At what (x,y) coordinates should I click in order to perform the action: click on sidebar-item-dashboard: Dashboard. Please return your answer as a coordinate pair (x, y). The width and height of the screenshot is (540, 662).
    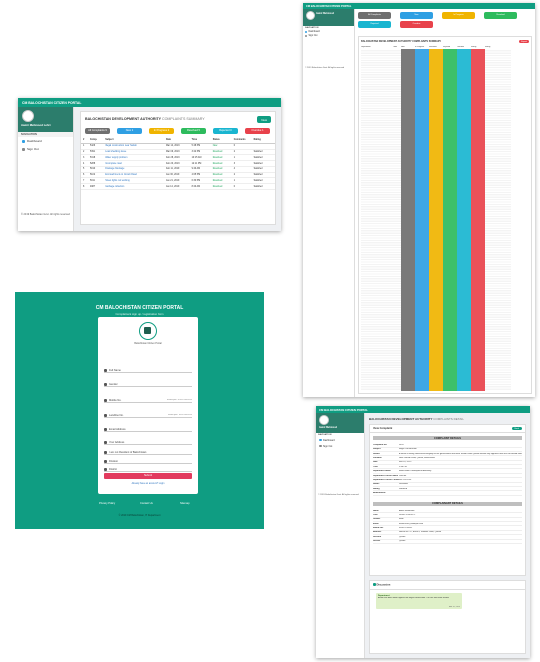
    Looking at the image, I should click on (45, 141).